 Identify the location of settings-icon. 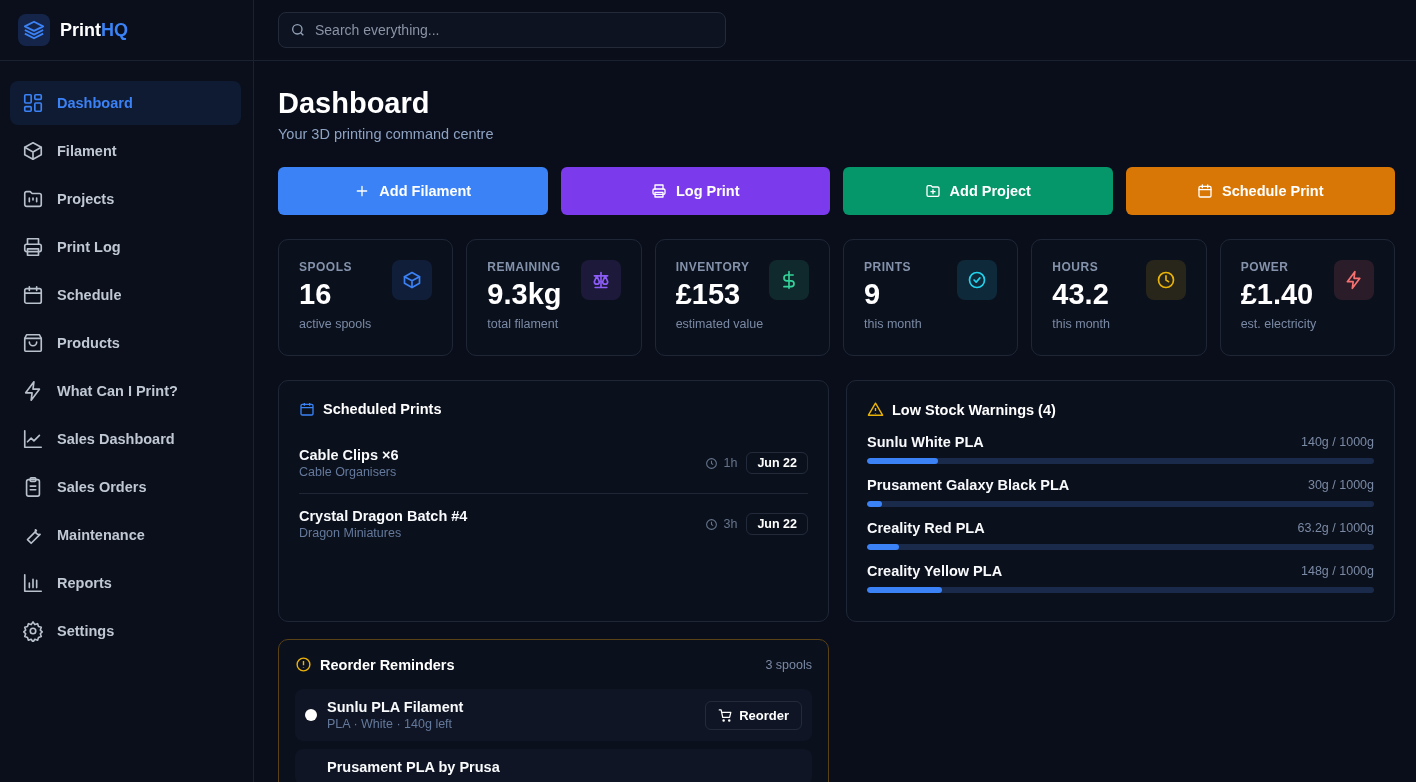
(33, 631).